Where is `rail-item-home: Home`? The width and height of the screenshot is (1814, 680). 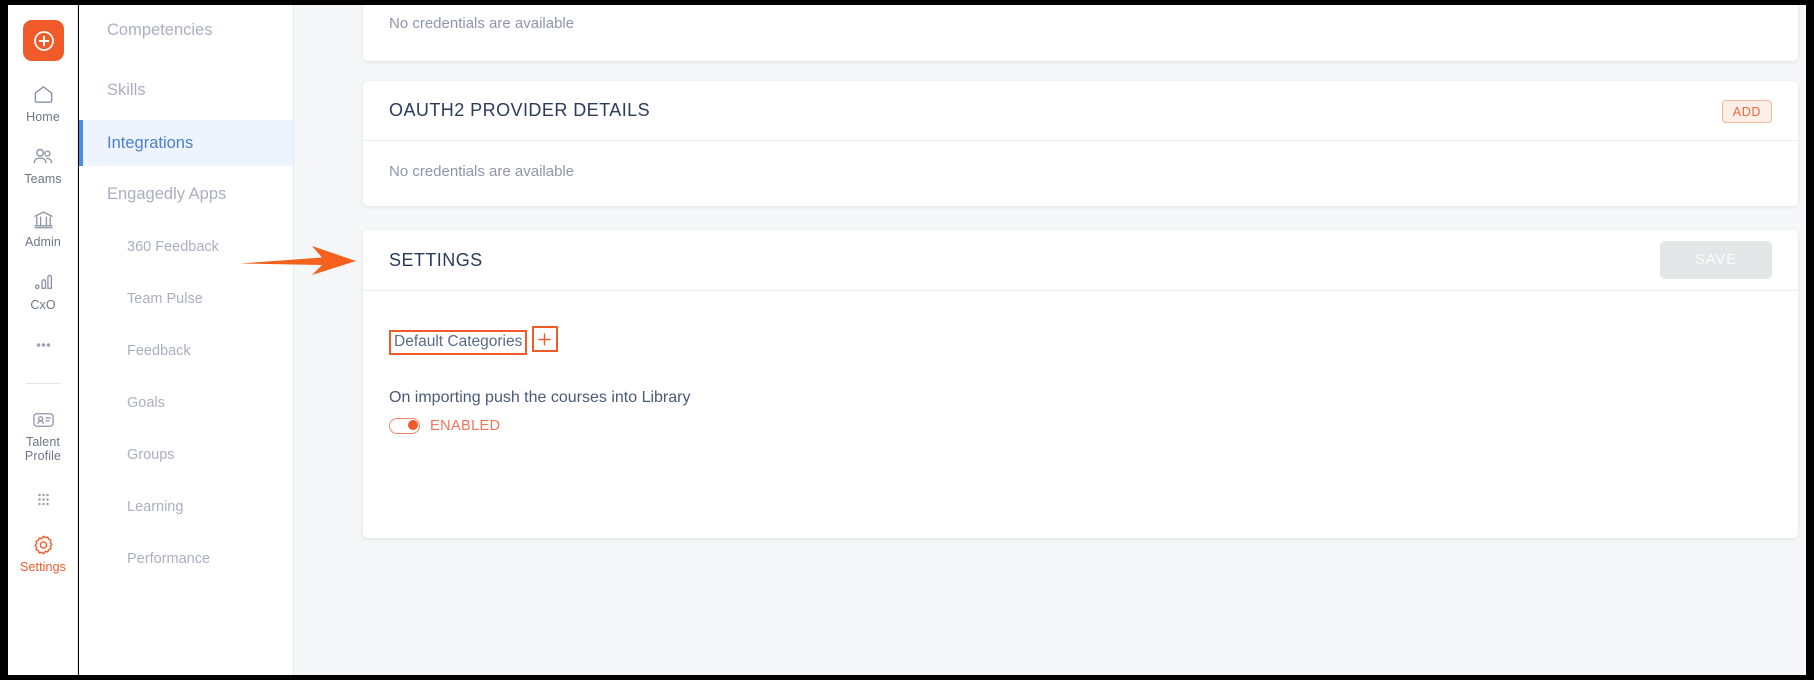
rail-item-home: Home is located at coordinates (43, 104).